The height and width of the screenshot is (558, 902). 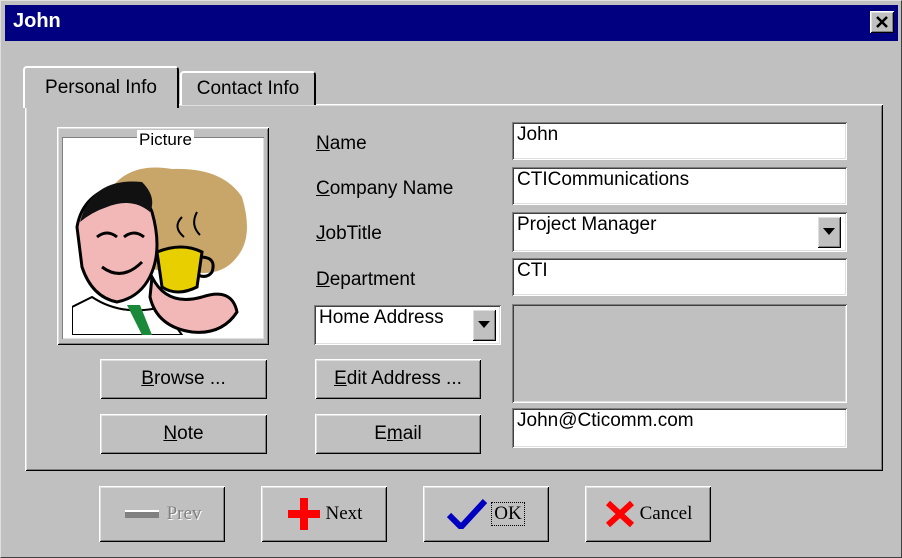 I want to click on address-type-dropdown-button, so click(x=484, y=325).